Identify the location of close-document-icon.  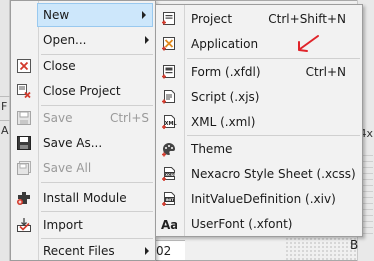
(24, 66).